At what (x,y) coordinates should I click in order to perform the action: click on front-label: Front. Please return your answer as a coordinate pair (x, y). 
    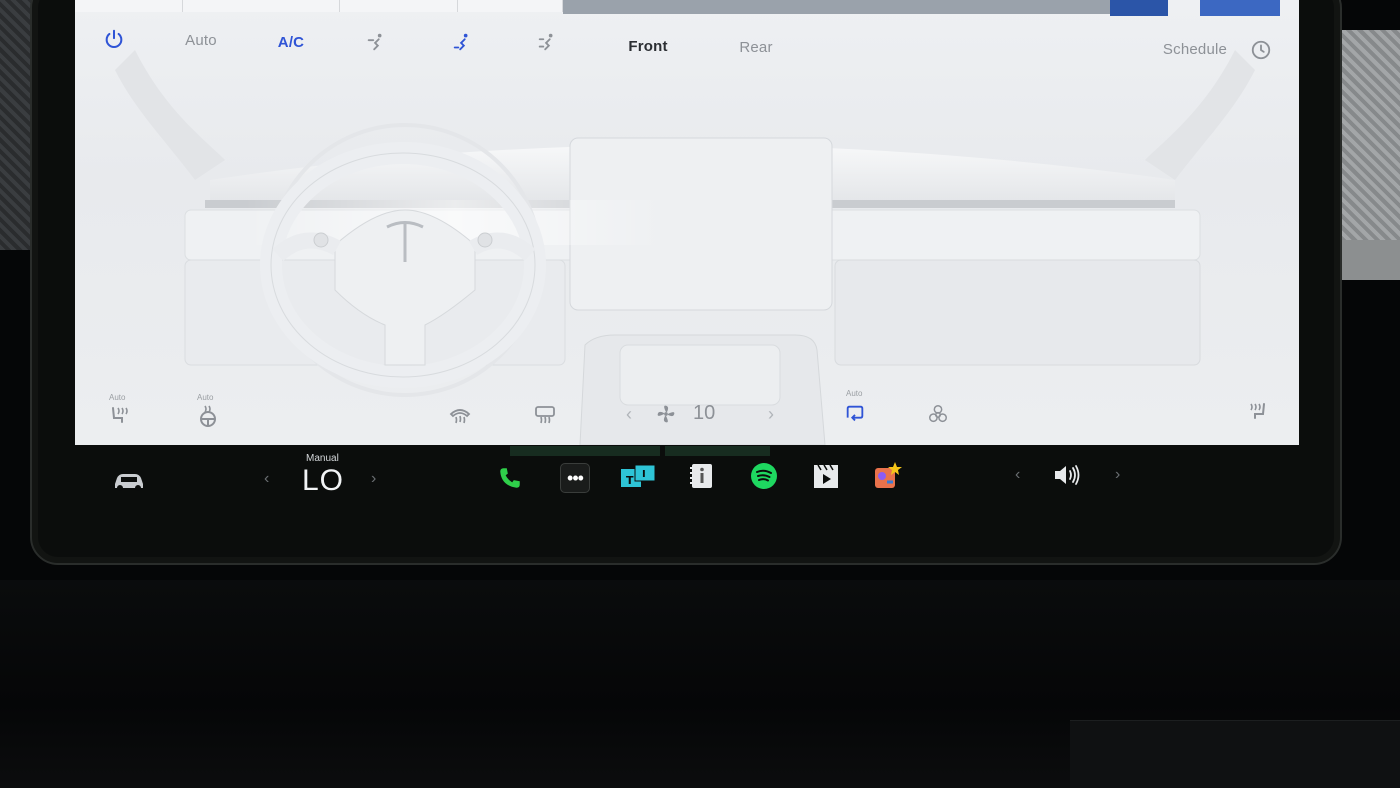
    Looking at the image, I should click on (648, 46).